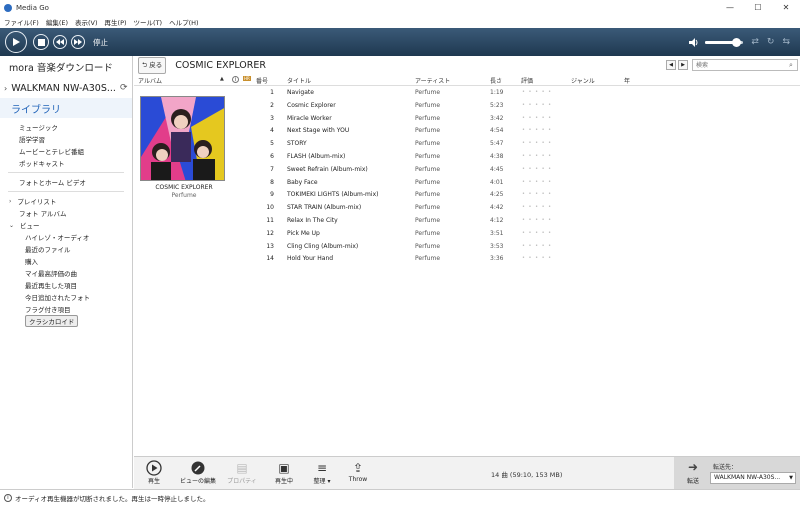 The width and height of the screenshot is (800, 506). I want to click on menu-view: 表示(V), so click(86, 22).